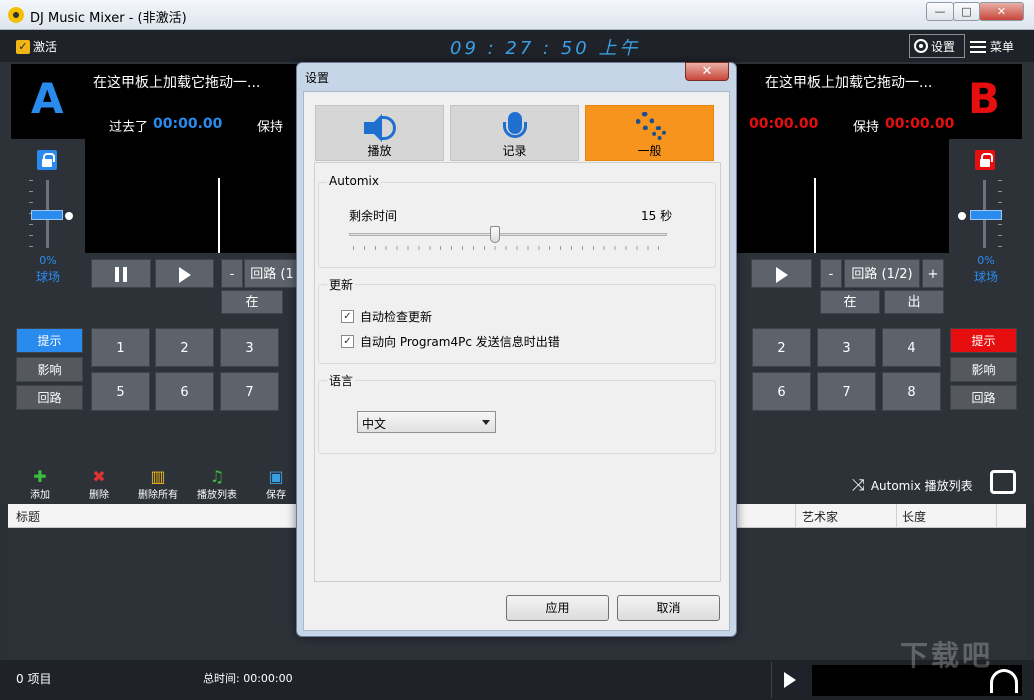 This screenshot has height=700, width=1034. Describe the element at coordinates (272, 273) in the screenshot. I see `deck-a-loop-size: 回路 (1` at that location.